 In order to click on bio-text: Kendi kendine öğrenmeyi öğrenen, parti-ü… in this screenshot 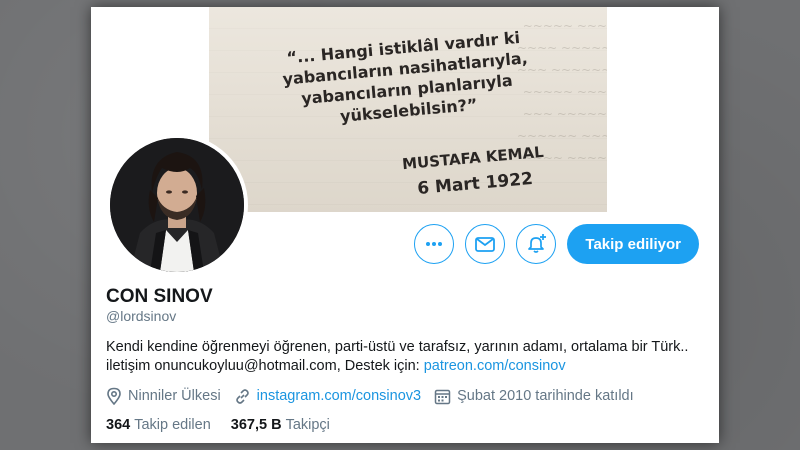, I will do `click(397, 356)`.